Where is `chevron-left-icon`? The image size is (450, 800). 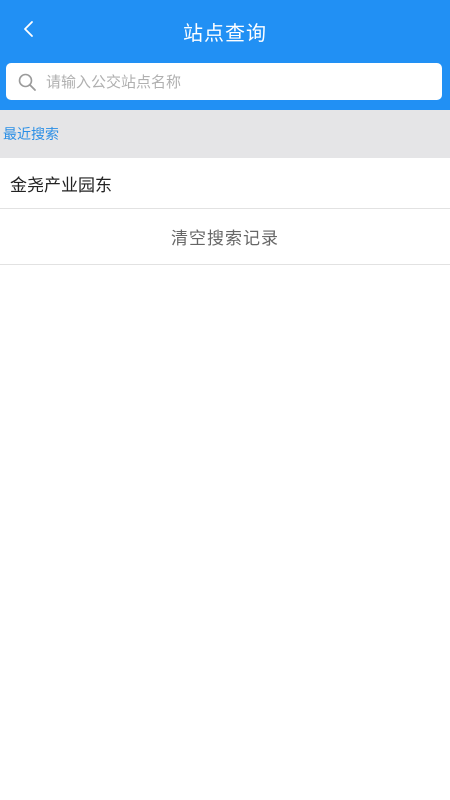
chevron-left-icon is located at coordinates (28, 31).